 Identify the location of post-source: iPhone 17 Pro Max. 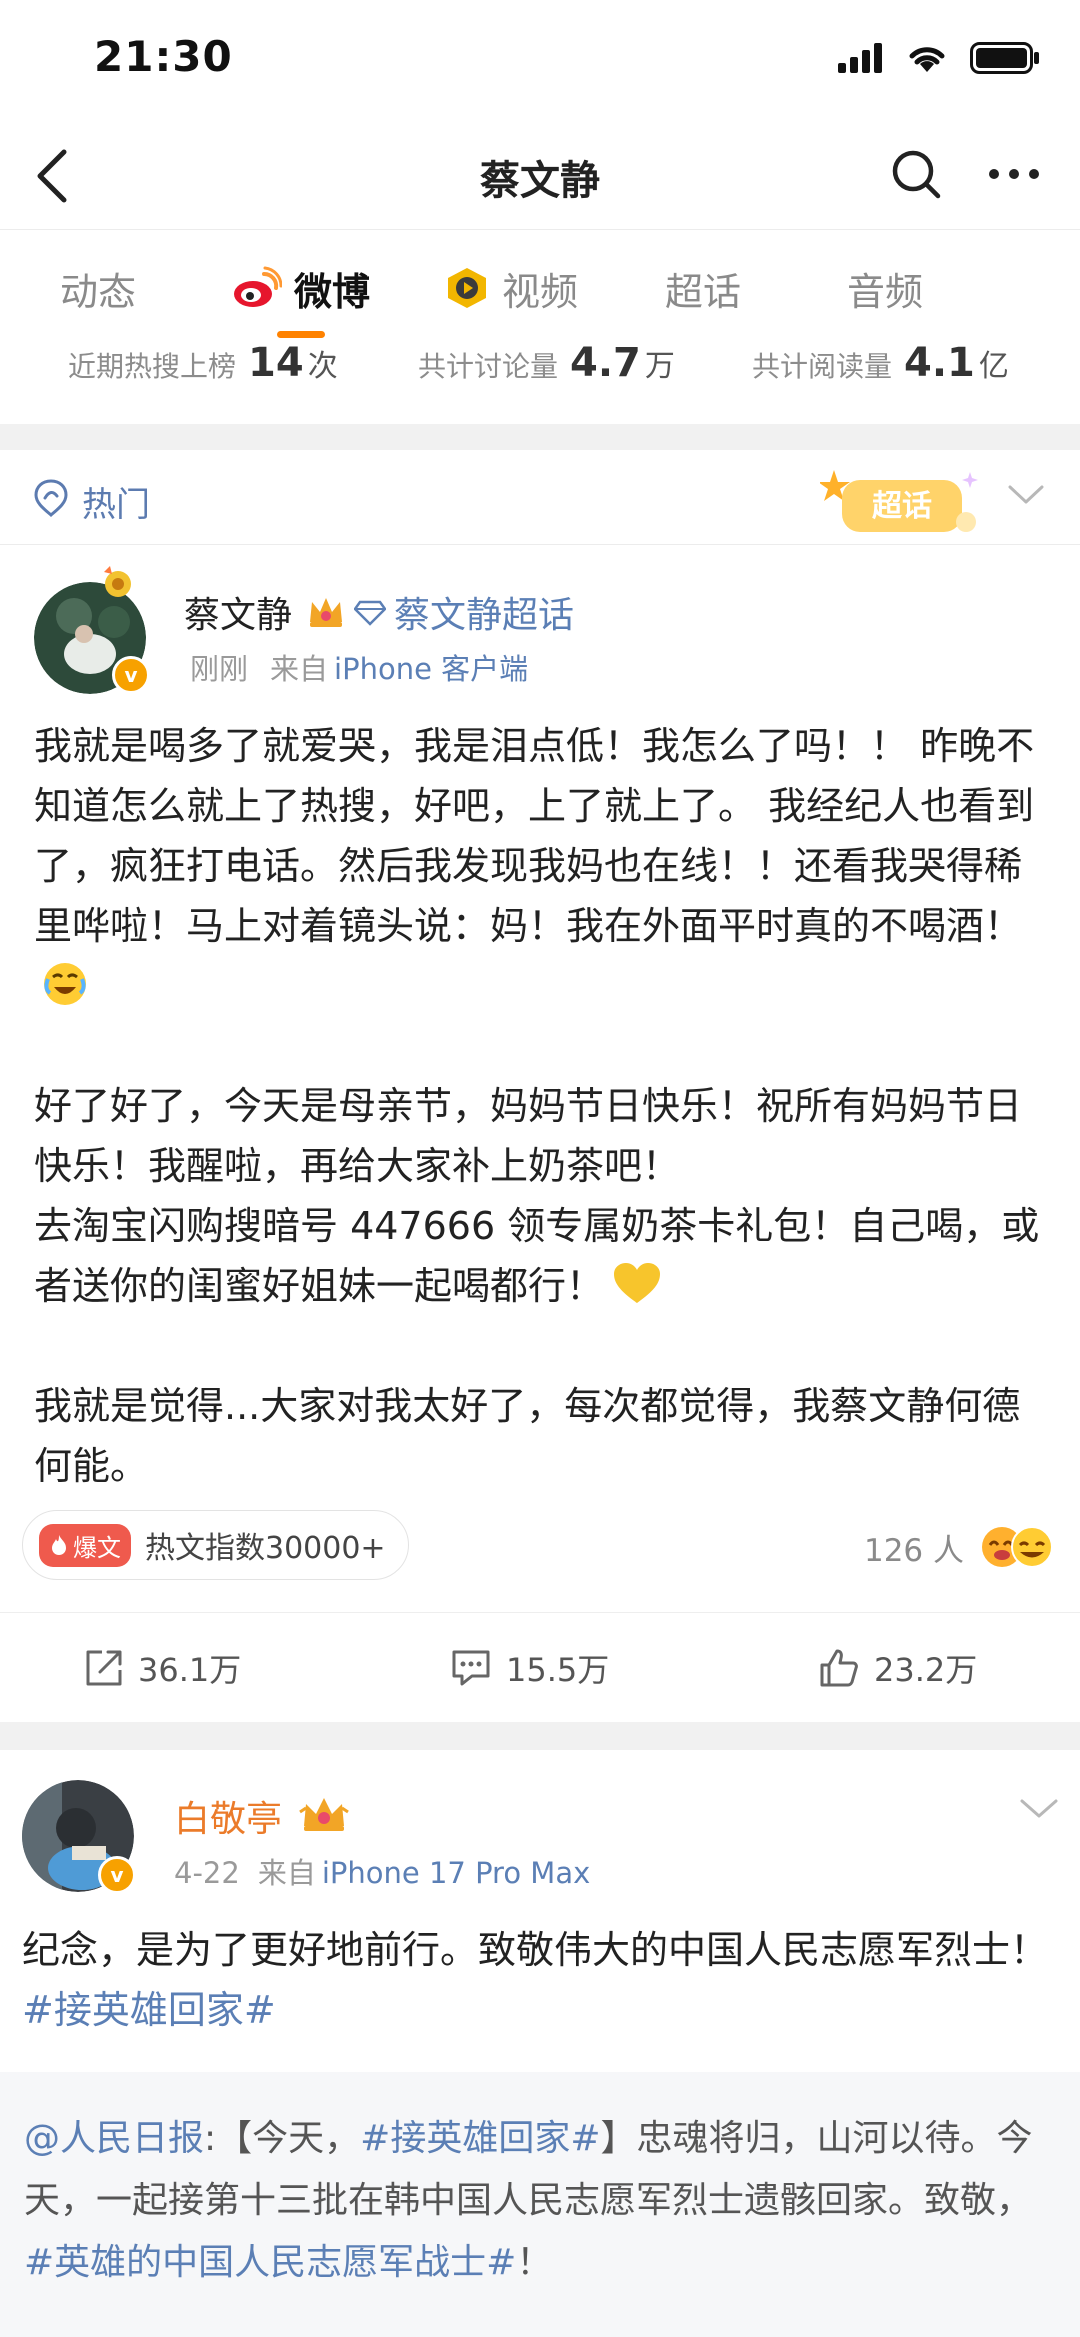
(456, 1873).